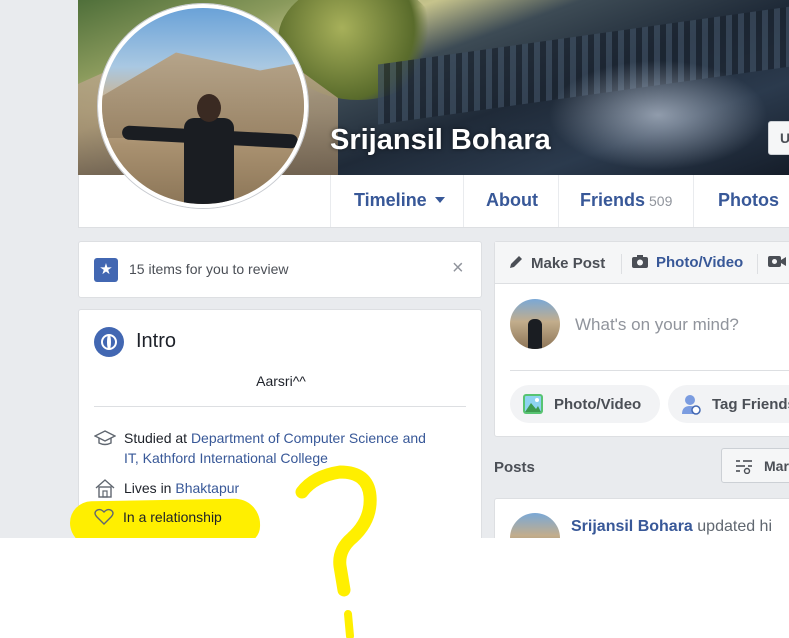  Describe the element at coordinates (778, 138) in the screenshot. I see `cover-action-button: U` at that location.